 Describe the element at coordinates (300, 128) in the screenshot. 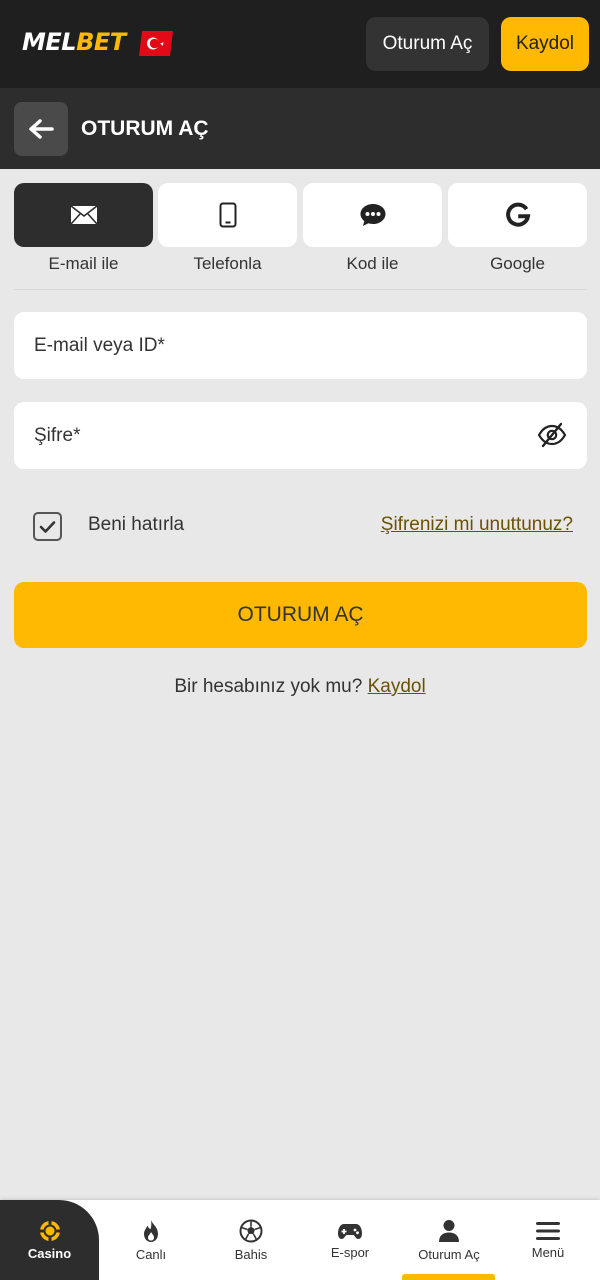

I see `title-bar: OTURUM AÇ` at that location.